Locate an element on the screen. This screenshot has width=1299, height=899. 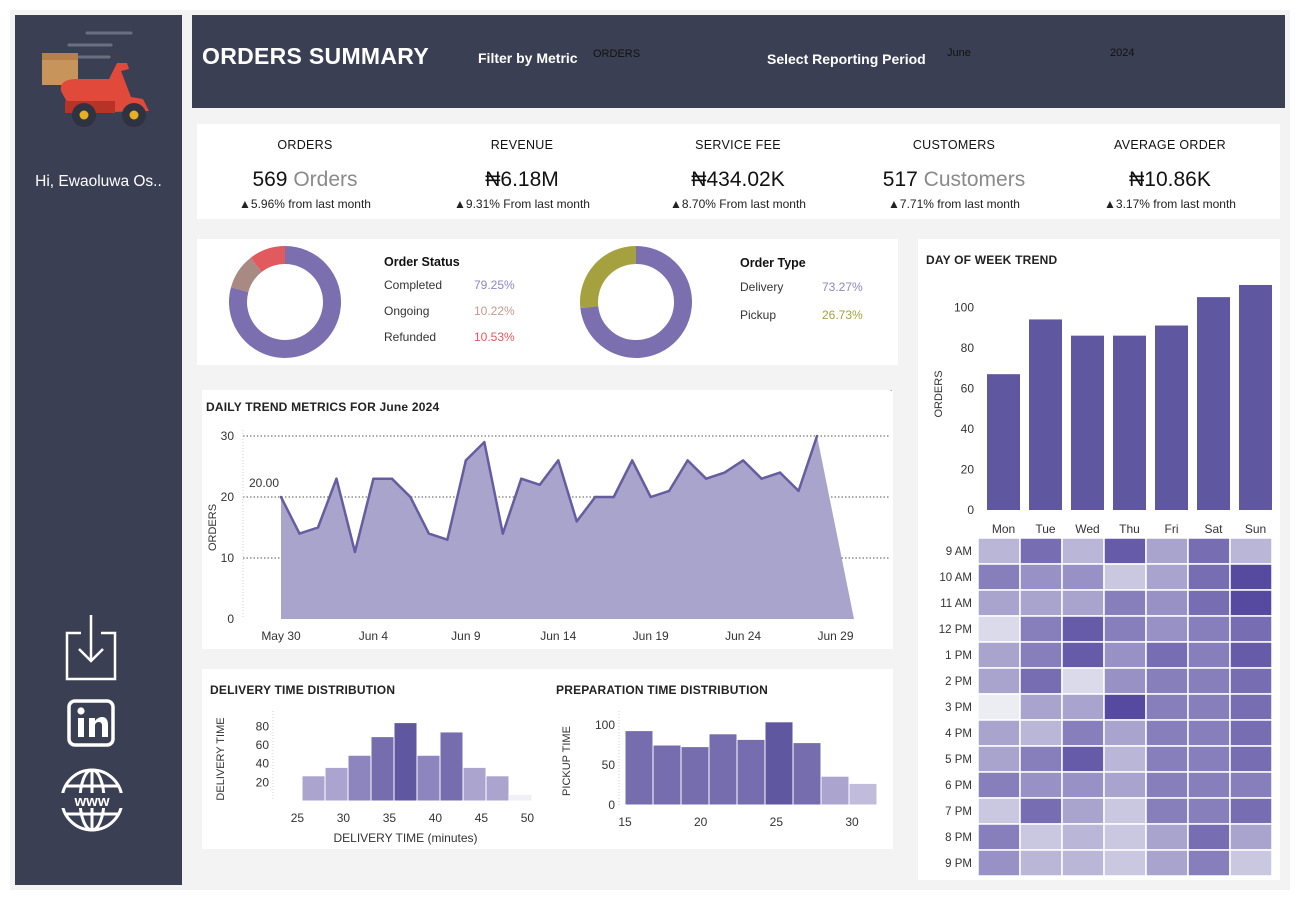
order-type-title: Order Type is located at coordinates (773, 263).